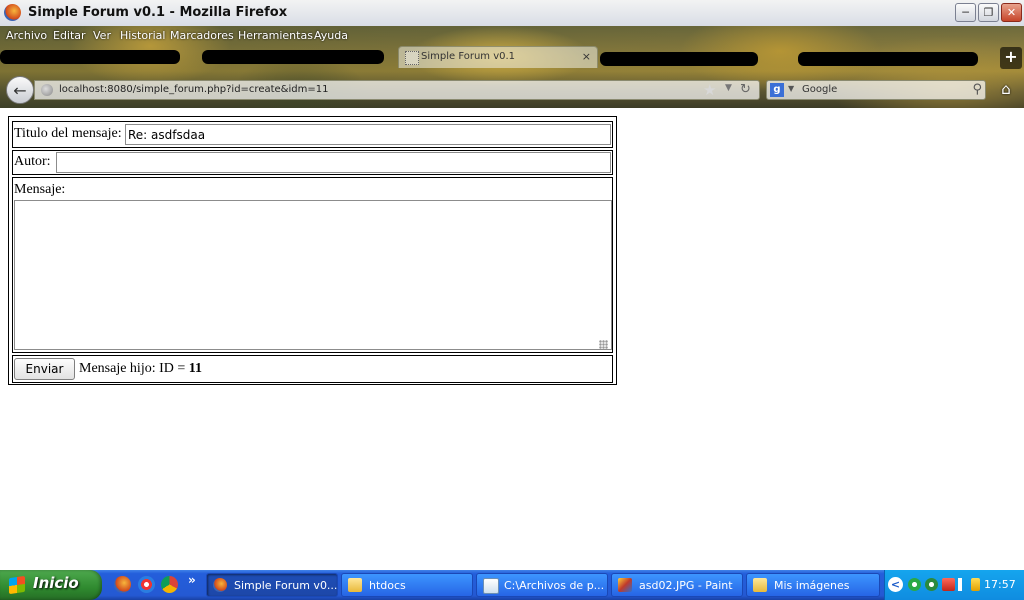  What do you see at coordinates (975, 584) in the screenshot?
I see `tray-power-icon` at bounding box center [975, 584].